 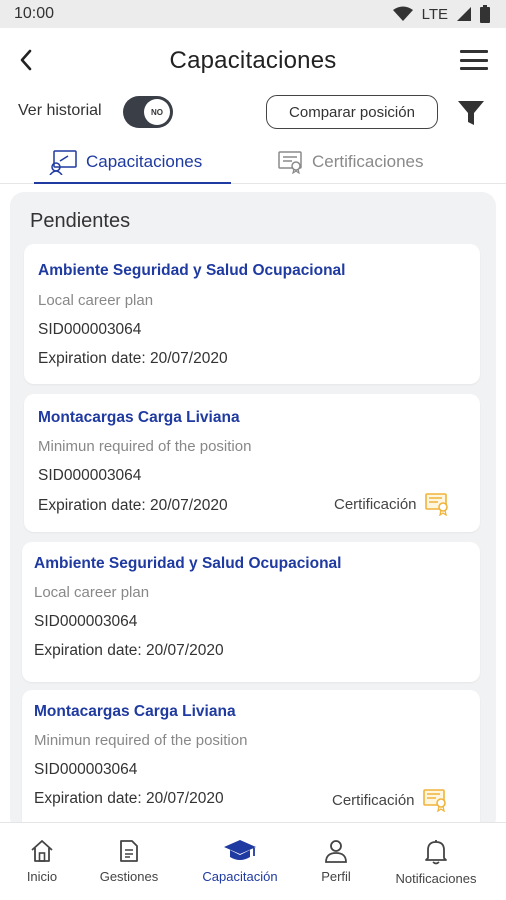 I want to click on home-icon, so click(x=42, y=851).